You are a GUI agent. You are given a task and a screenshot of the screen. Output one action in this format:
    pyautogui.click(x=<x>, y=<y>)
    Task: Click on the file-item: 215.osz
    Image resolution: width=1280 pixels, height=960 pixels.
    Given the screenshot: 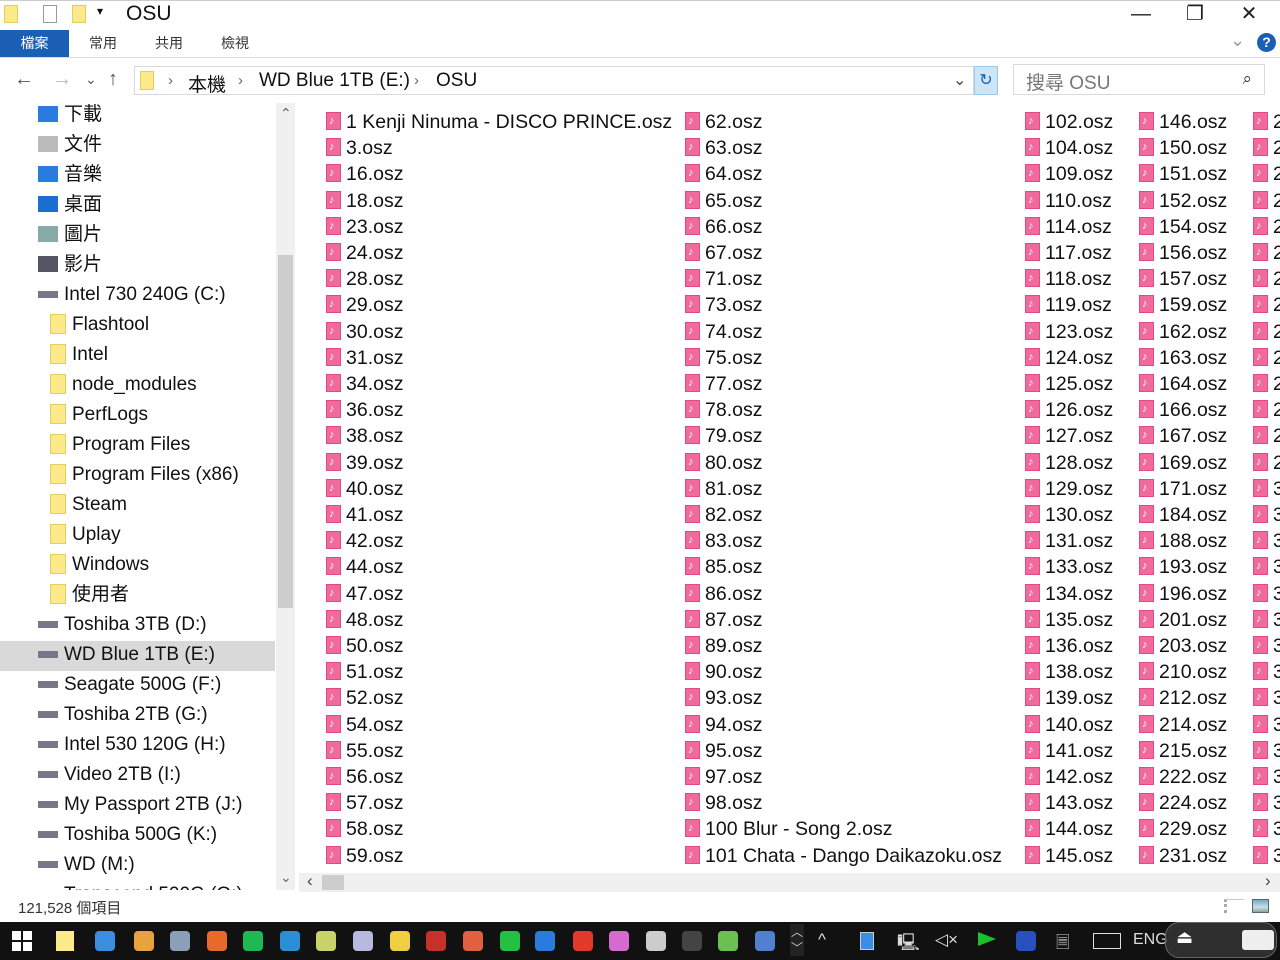 What is the action you would take?
    pyautogui.click(x=1183, y=750)
    